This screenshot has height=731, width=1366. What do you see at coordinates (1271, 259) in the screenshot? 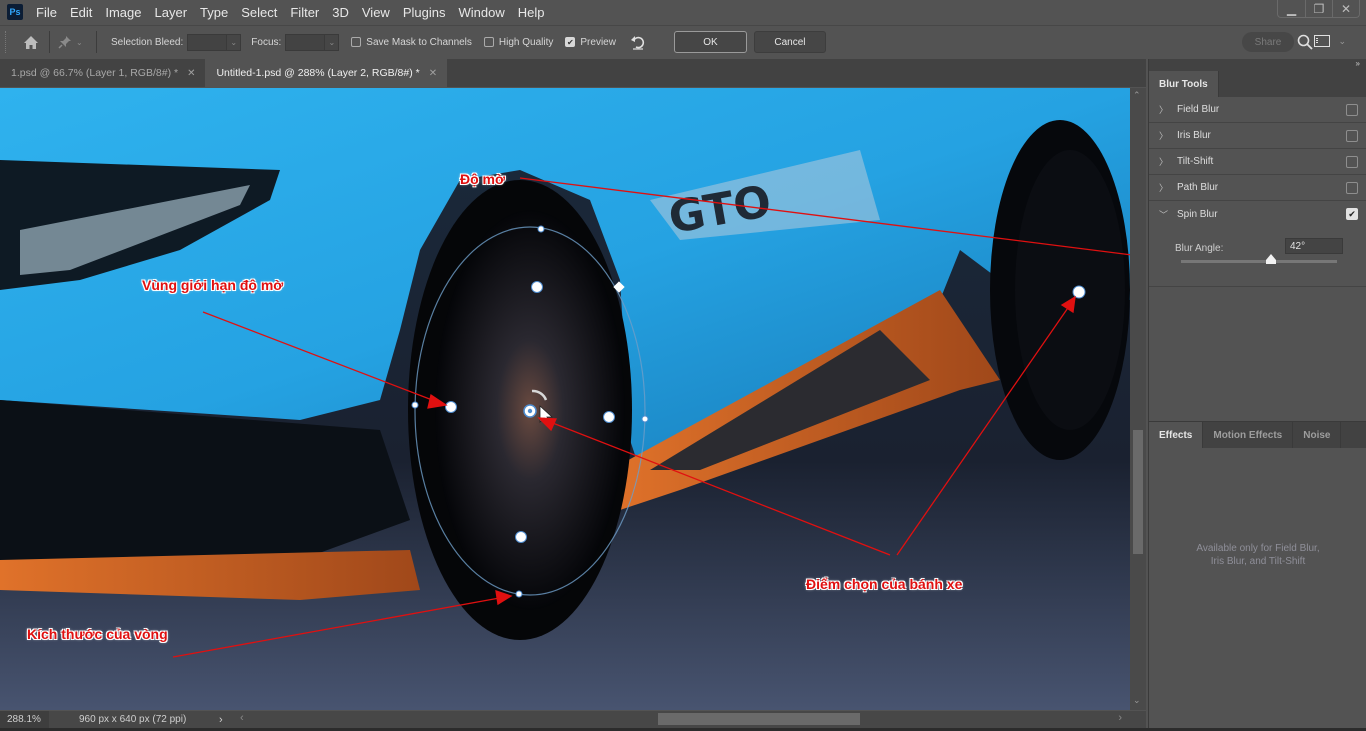
I see `blur-angle-slider-thumb` at bounding box center [1271, 259].